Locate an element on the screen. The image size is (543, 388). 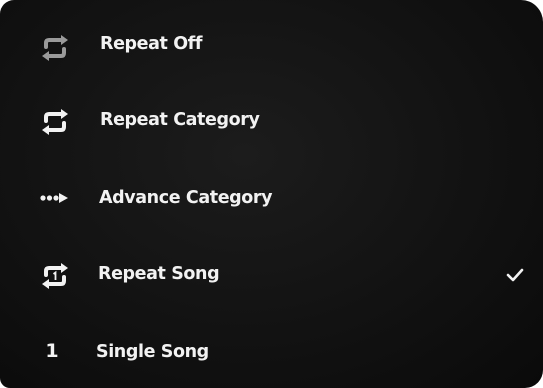
menu-item-label: Single Song is located at coordinates (152, 352).